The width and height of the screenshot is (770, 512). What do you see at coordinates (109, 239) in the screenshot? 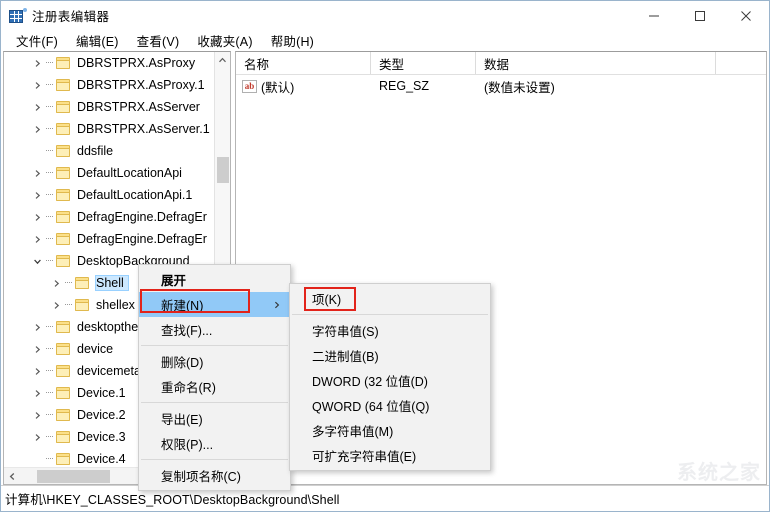
I see `tree-item-8: DefragEngine.DefragEr` at bounding box center [109, 239].